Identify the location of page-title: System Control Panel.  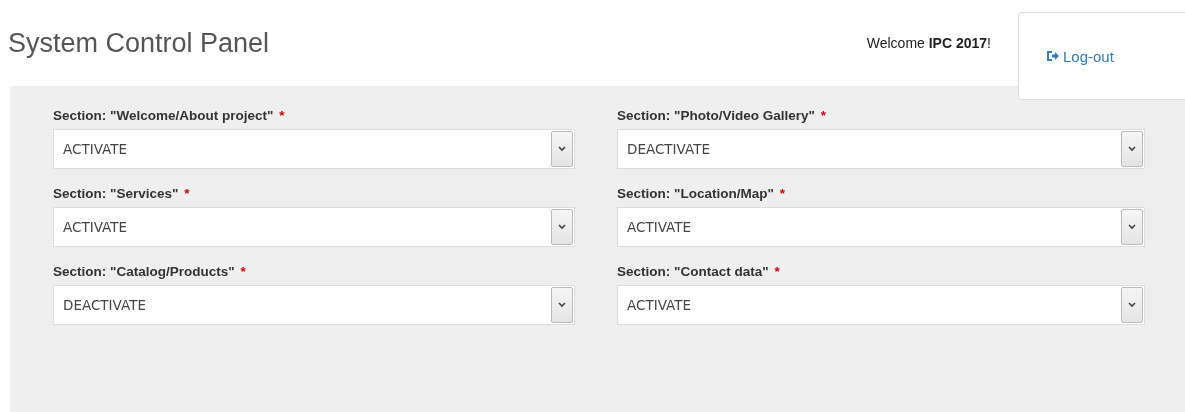
(139, 43).